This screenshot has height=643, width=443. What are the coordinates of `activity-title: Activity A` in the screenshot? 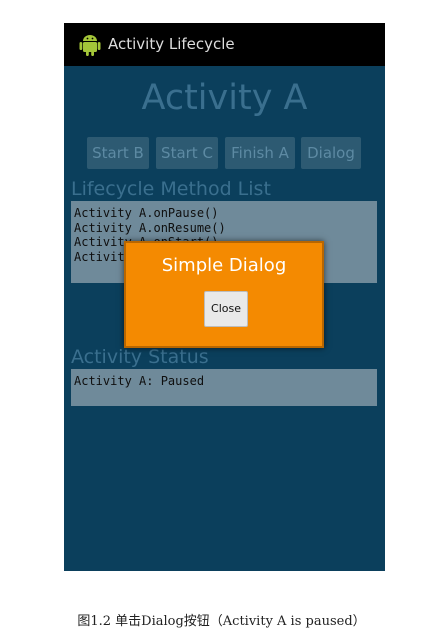 It's located at (224, 98).